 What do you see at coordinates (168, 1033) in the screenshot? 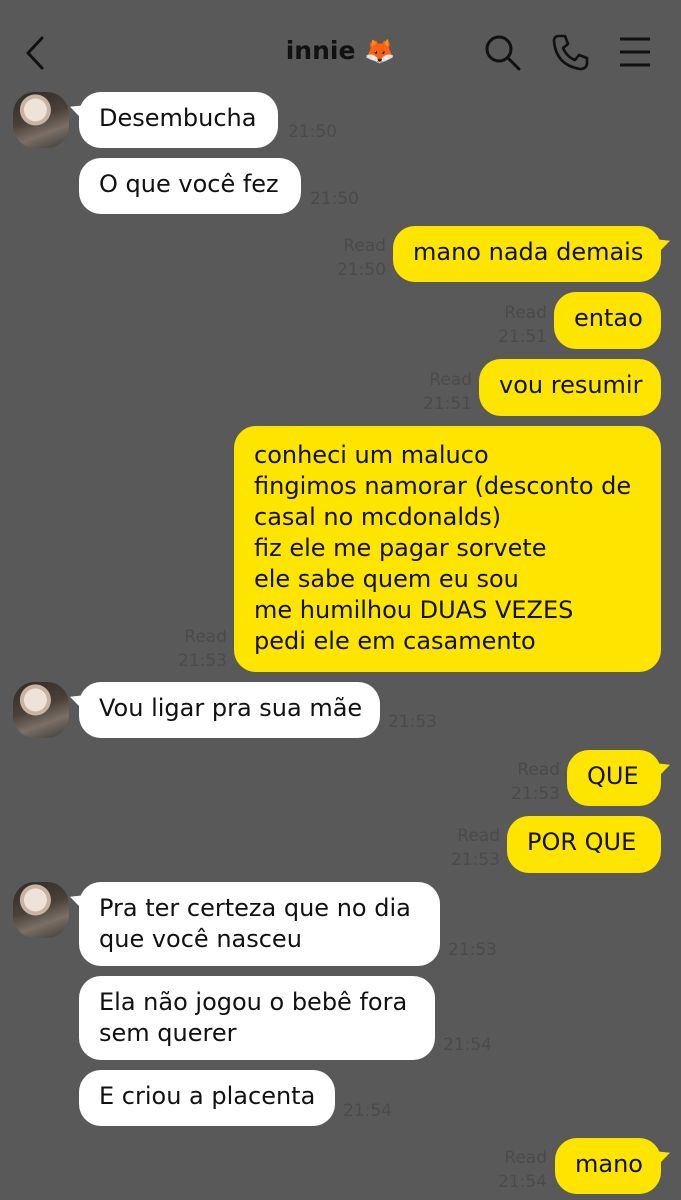
I see `message-line: sem querer` at bounding box center [168, 1033].